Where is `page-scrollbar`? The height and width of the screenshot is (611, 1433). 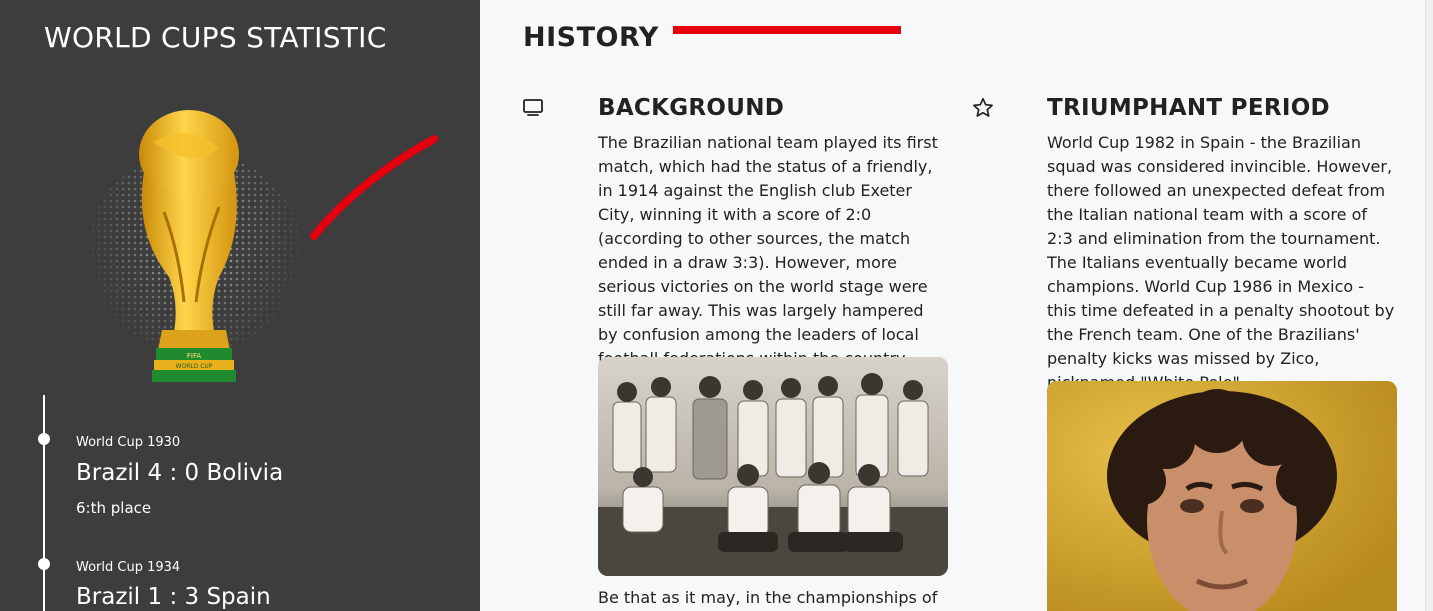 page-scrollbar is located at coordinates (1429, 305).